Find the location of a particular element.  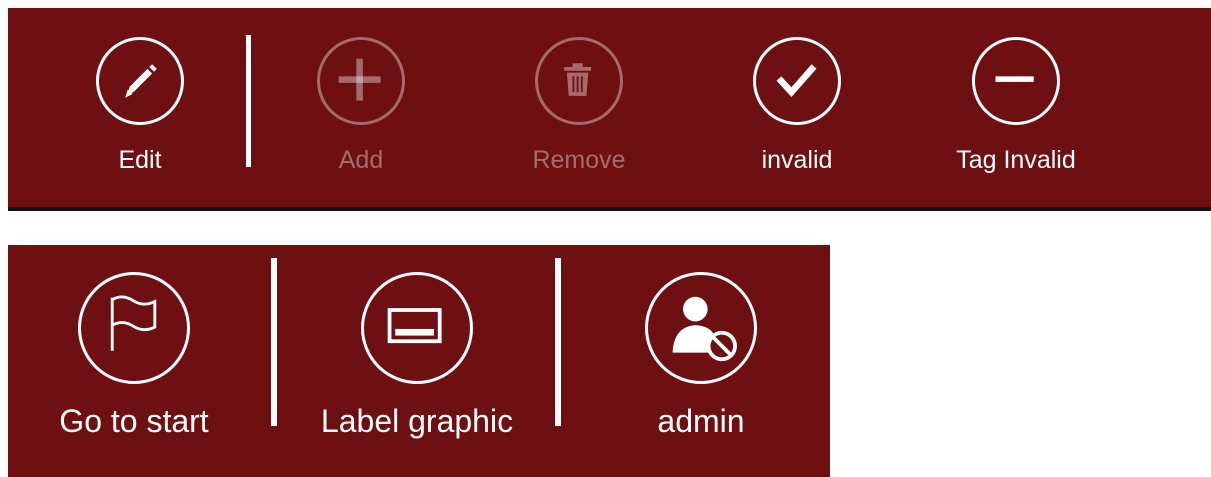

pencil-icon is located at coordinates (140, 81).